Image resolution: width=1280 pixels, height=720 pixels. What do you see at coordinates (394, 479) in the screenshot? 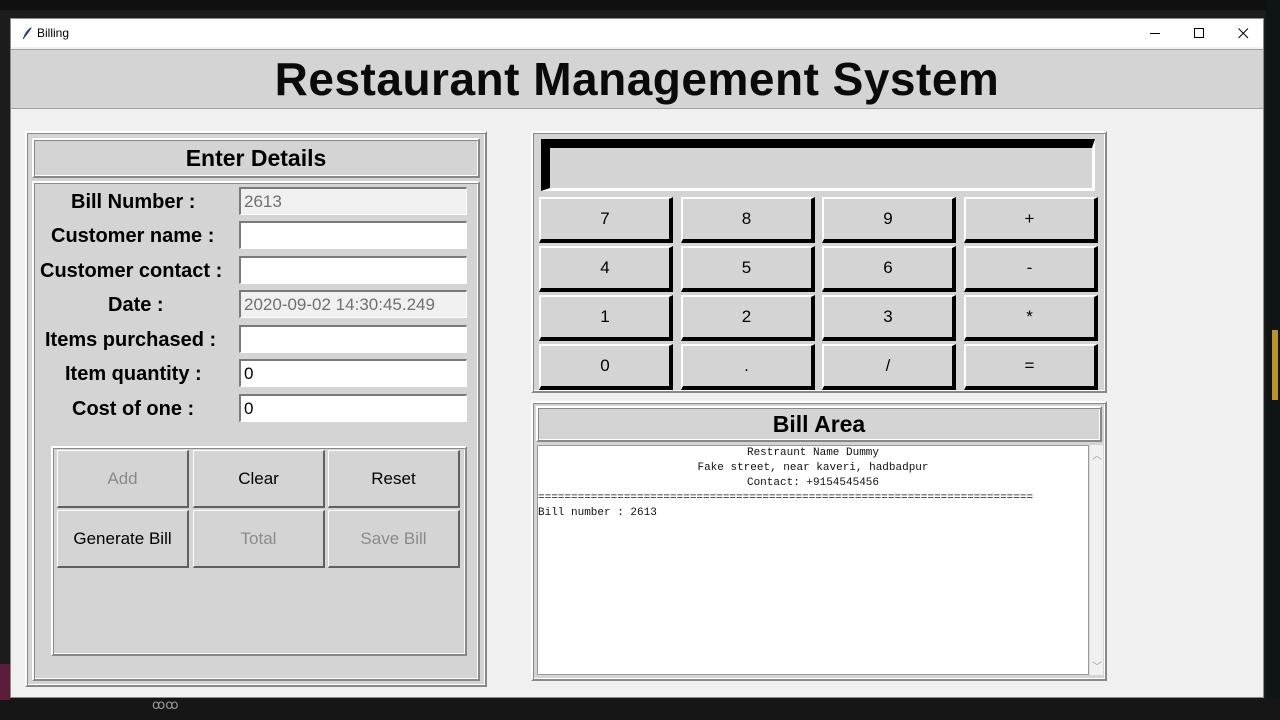
I see `reset-button: Reset` at bounding box center [394, 479].